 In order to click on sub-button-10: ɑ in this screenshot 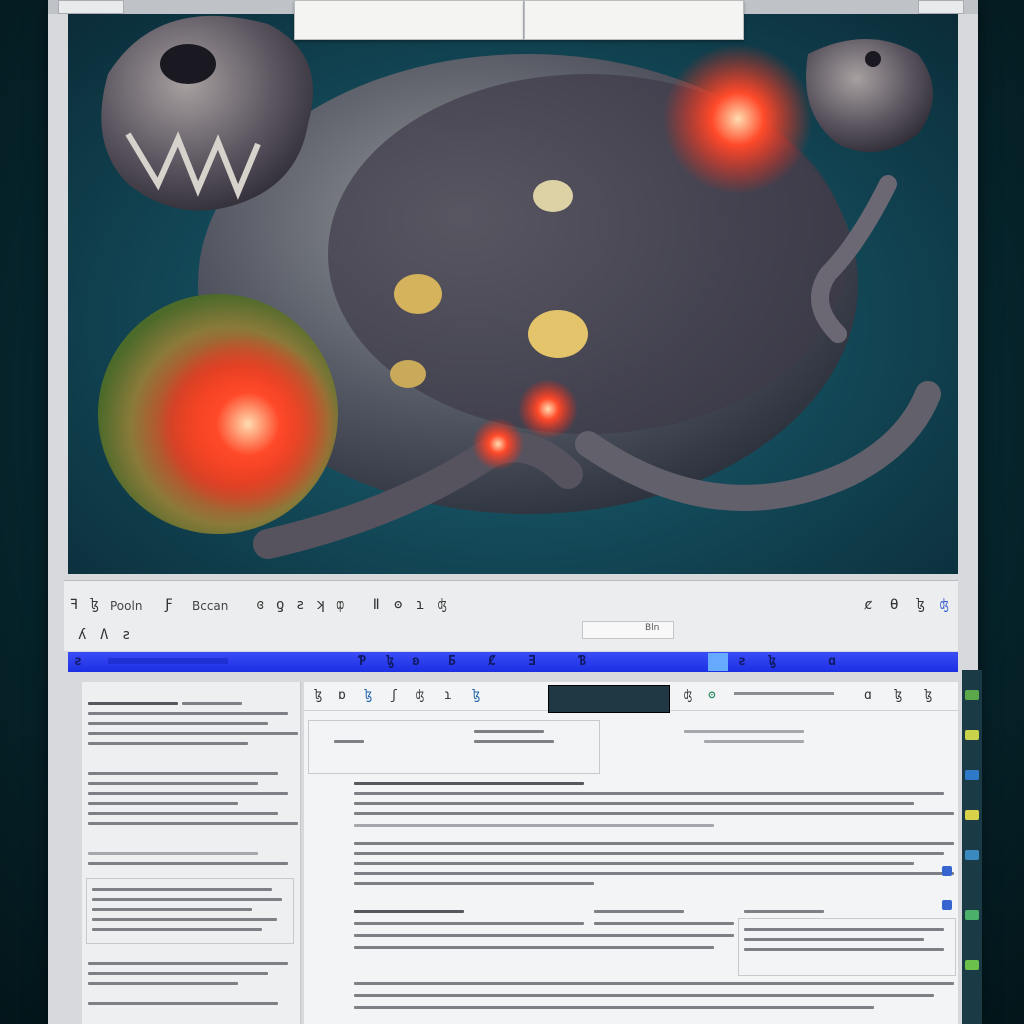, I will do `click(868, 695)`.